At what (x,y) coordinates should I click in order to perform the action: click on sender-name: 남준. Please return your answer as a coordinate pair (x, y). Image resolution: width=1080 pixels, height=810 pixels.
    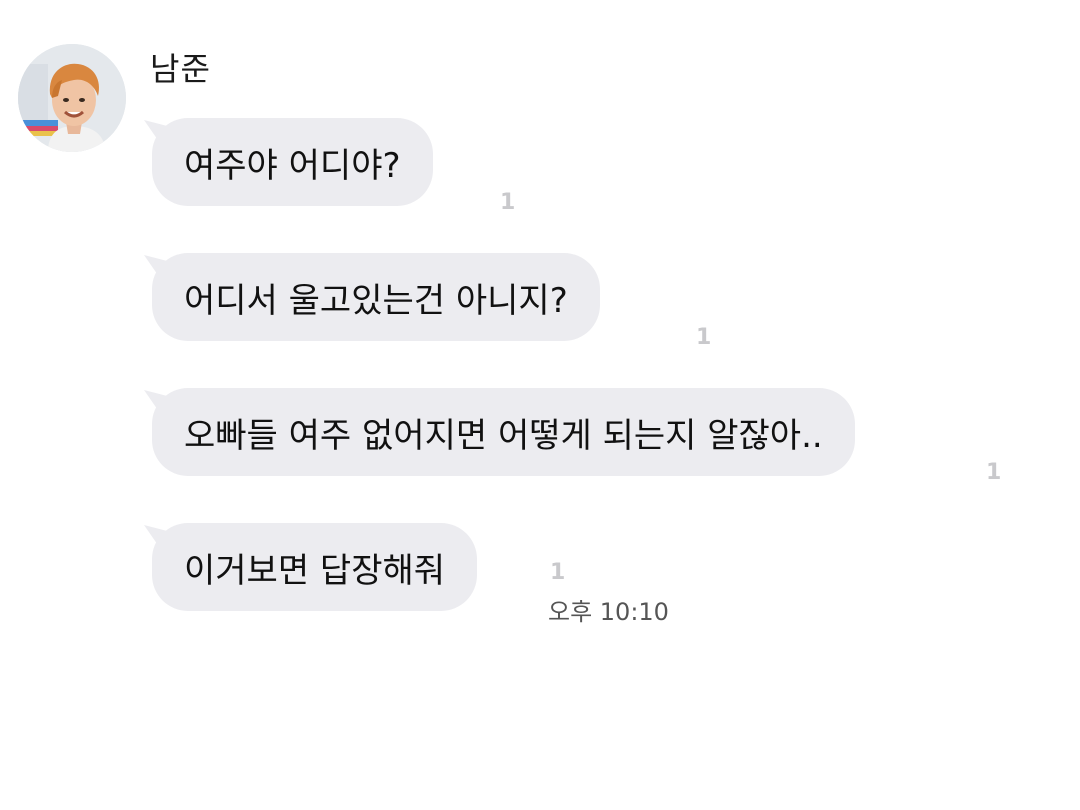
    Looking at the image, I should click on (180, 69).